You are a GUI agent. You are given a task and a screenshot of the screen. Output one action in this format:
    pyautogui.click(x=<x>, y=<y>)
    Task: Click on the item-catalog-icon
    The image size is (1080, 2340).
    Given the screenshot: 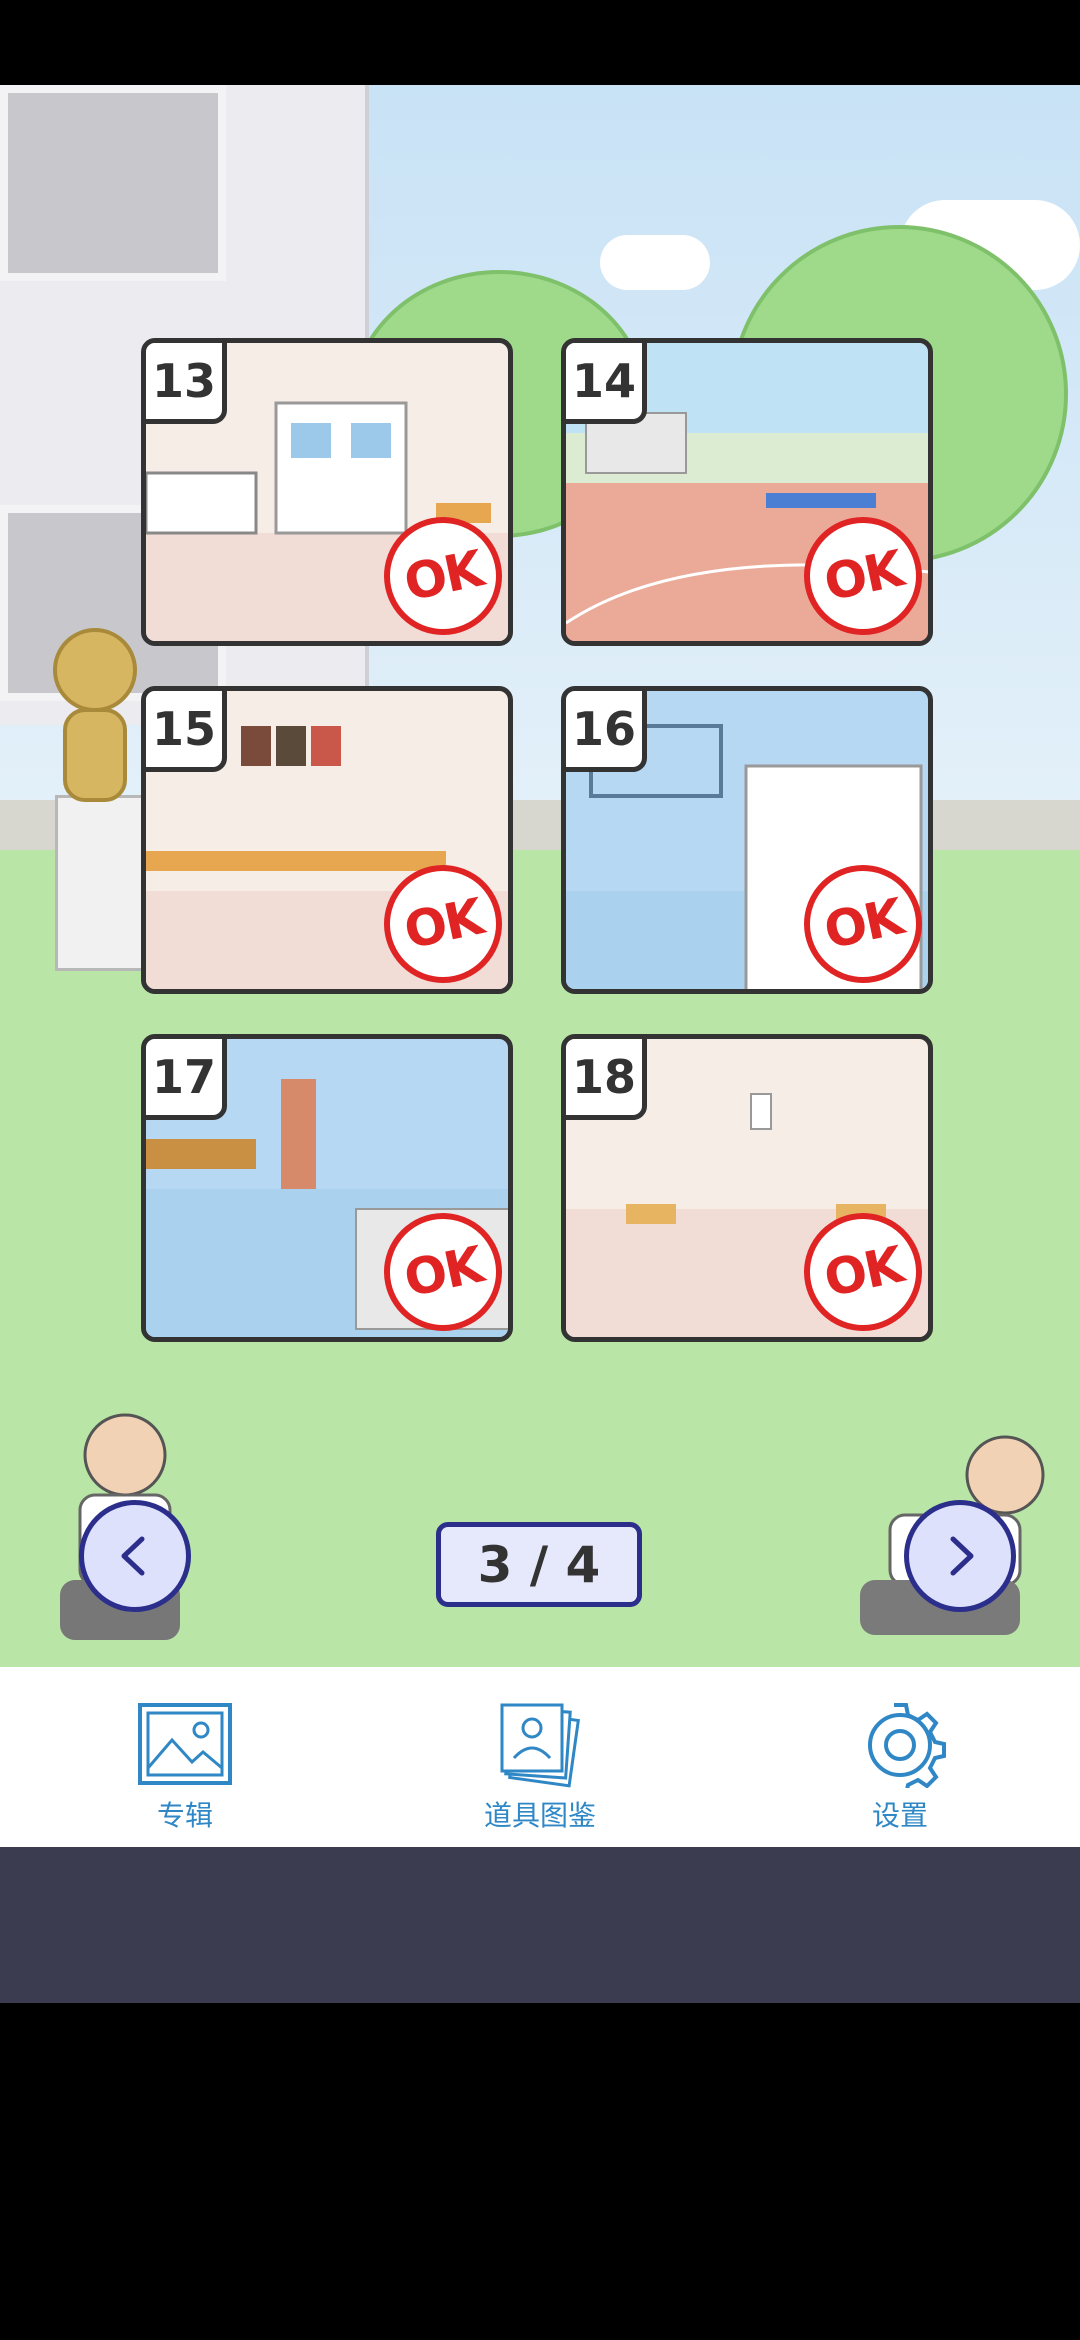 What is the action you would take?
    pyautogui.click(x=540, y=1745)
    